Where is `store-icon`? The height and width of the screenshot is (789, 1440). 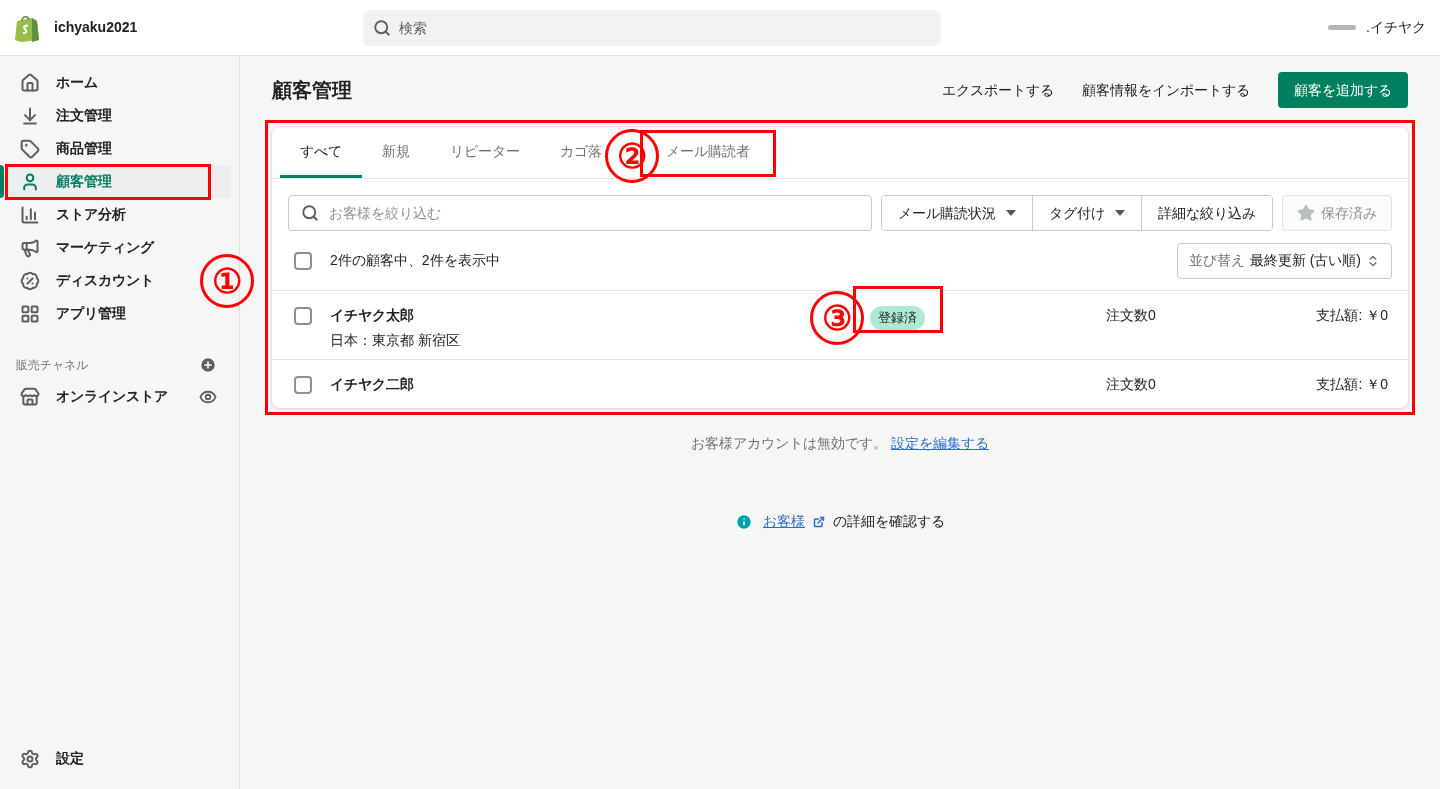 store-icon is located at coordinates (30, 396).